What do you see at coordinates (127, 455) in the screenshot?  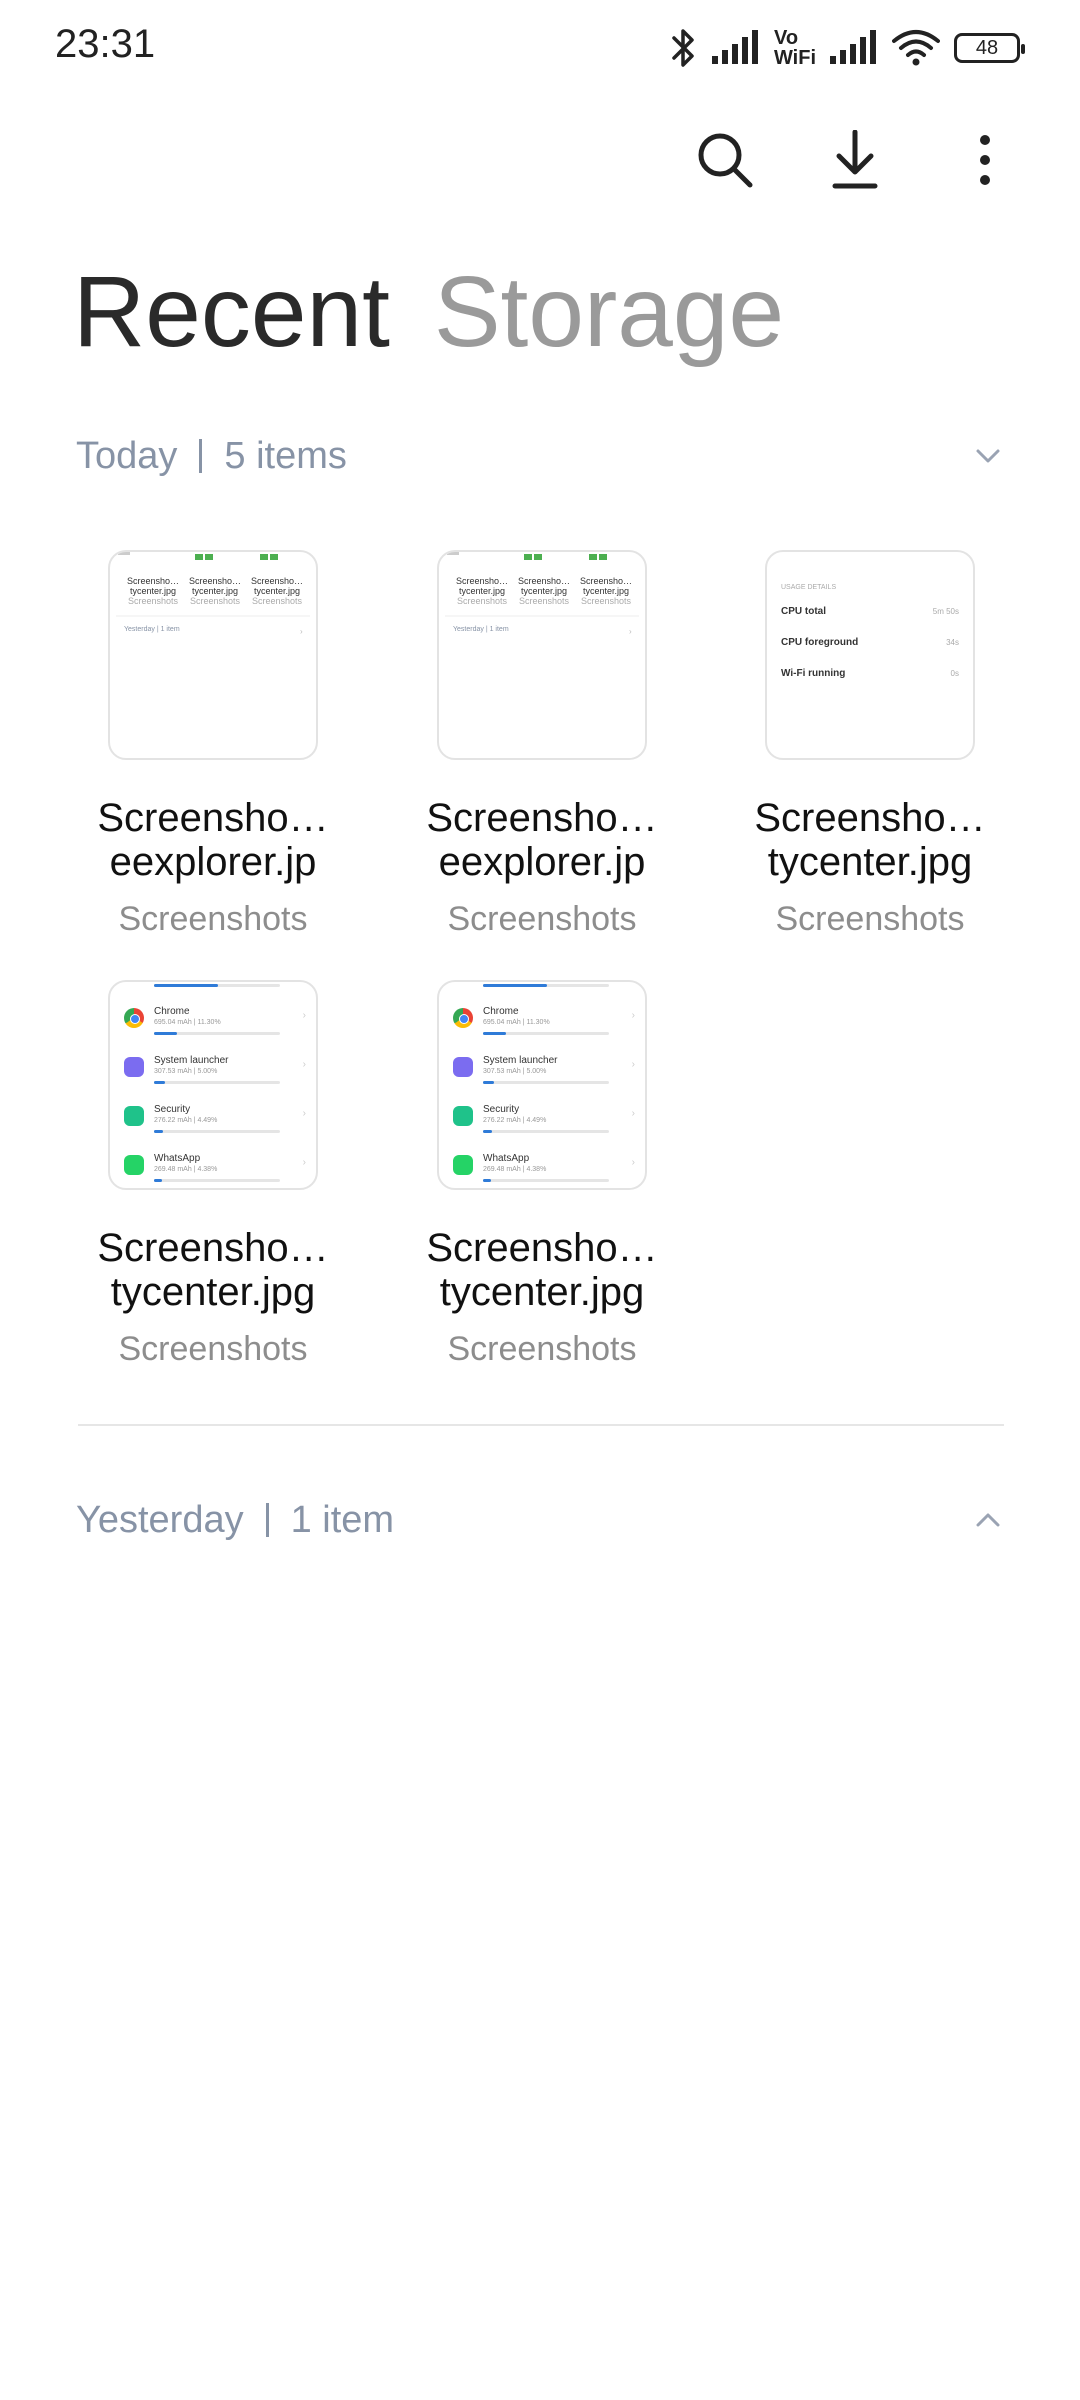 I see `section-title: Today` at bounding box center [127, 455].